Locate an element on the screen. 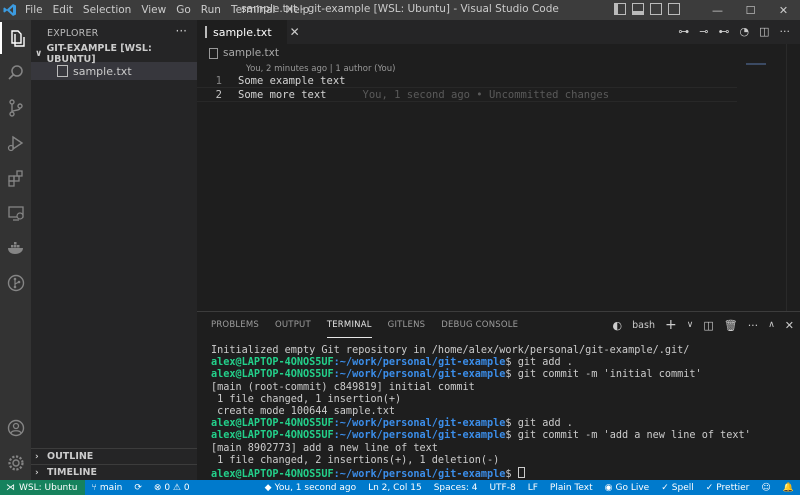 This screenshot has height=495, width=800. inline-blame: You, 1 second ago • Uncommitted changes is located at coordinates (486, 94).